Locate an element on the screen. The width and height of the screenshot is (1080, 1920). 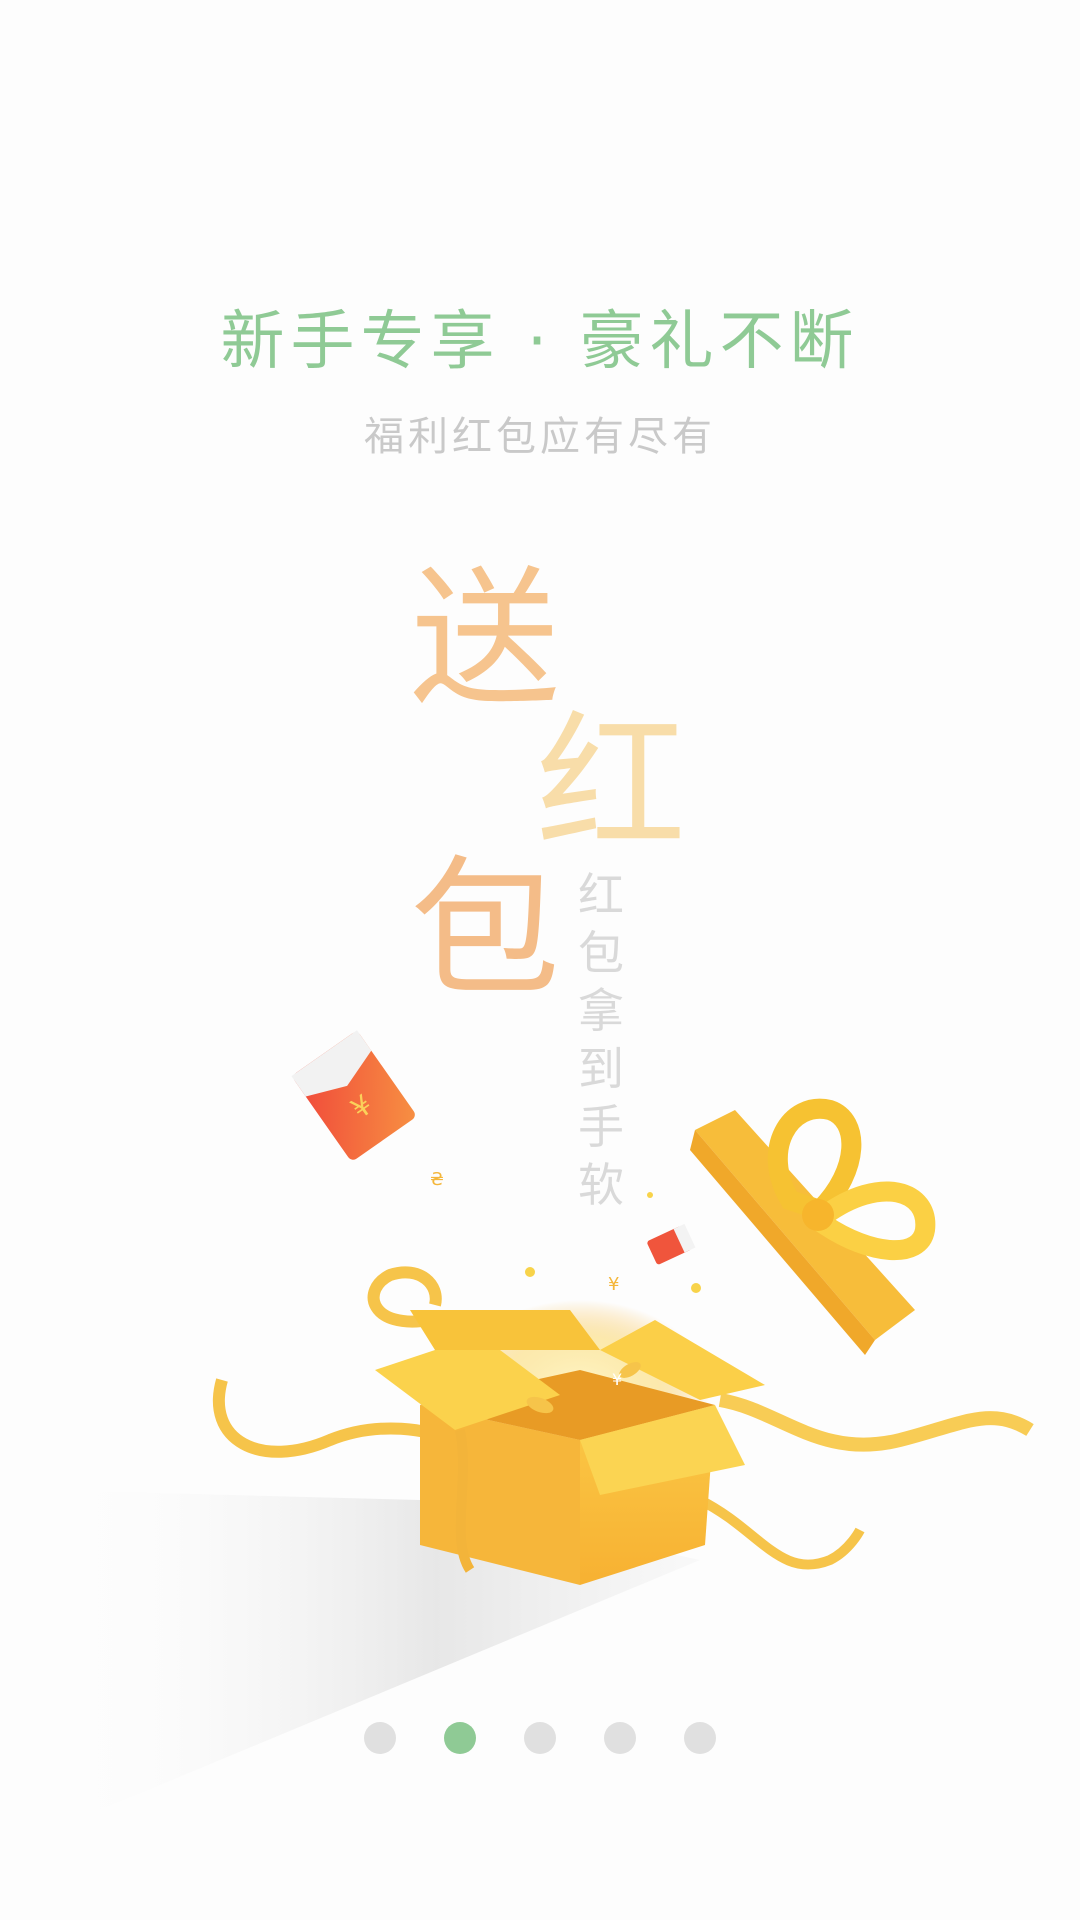
page-indicator is located at coordinates (540, 1738).